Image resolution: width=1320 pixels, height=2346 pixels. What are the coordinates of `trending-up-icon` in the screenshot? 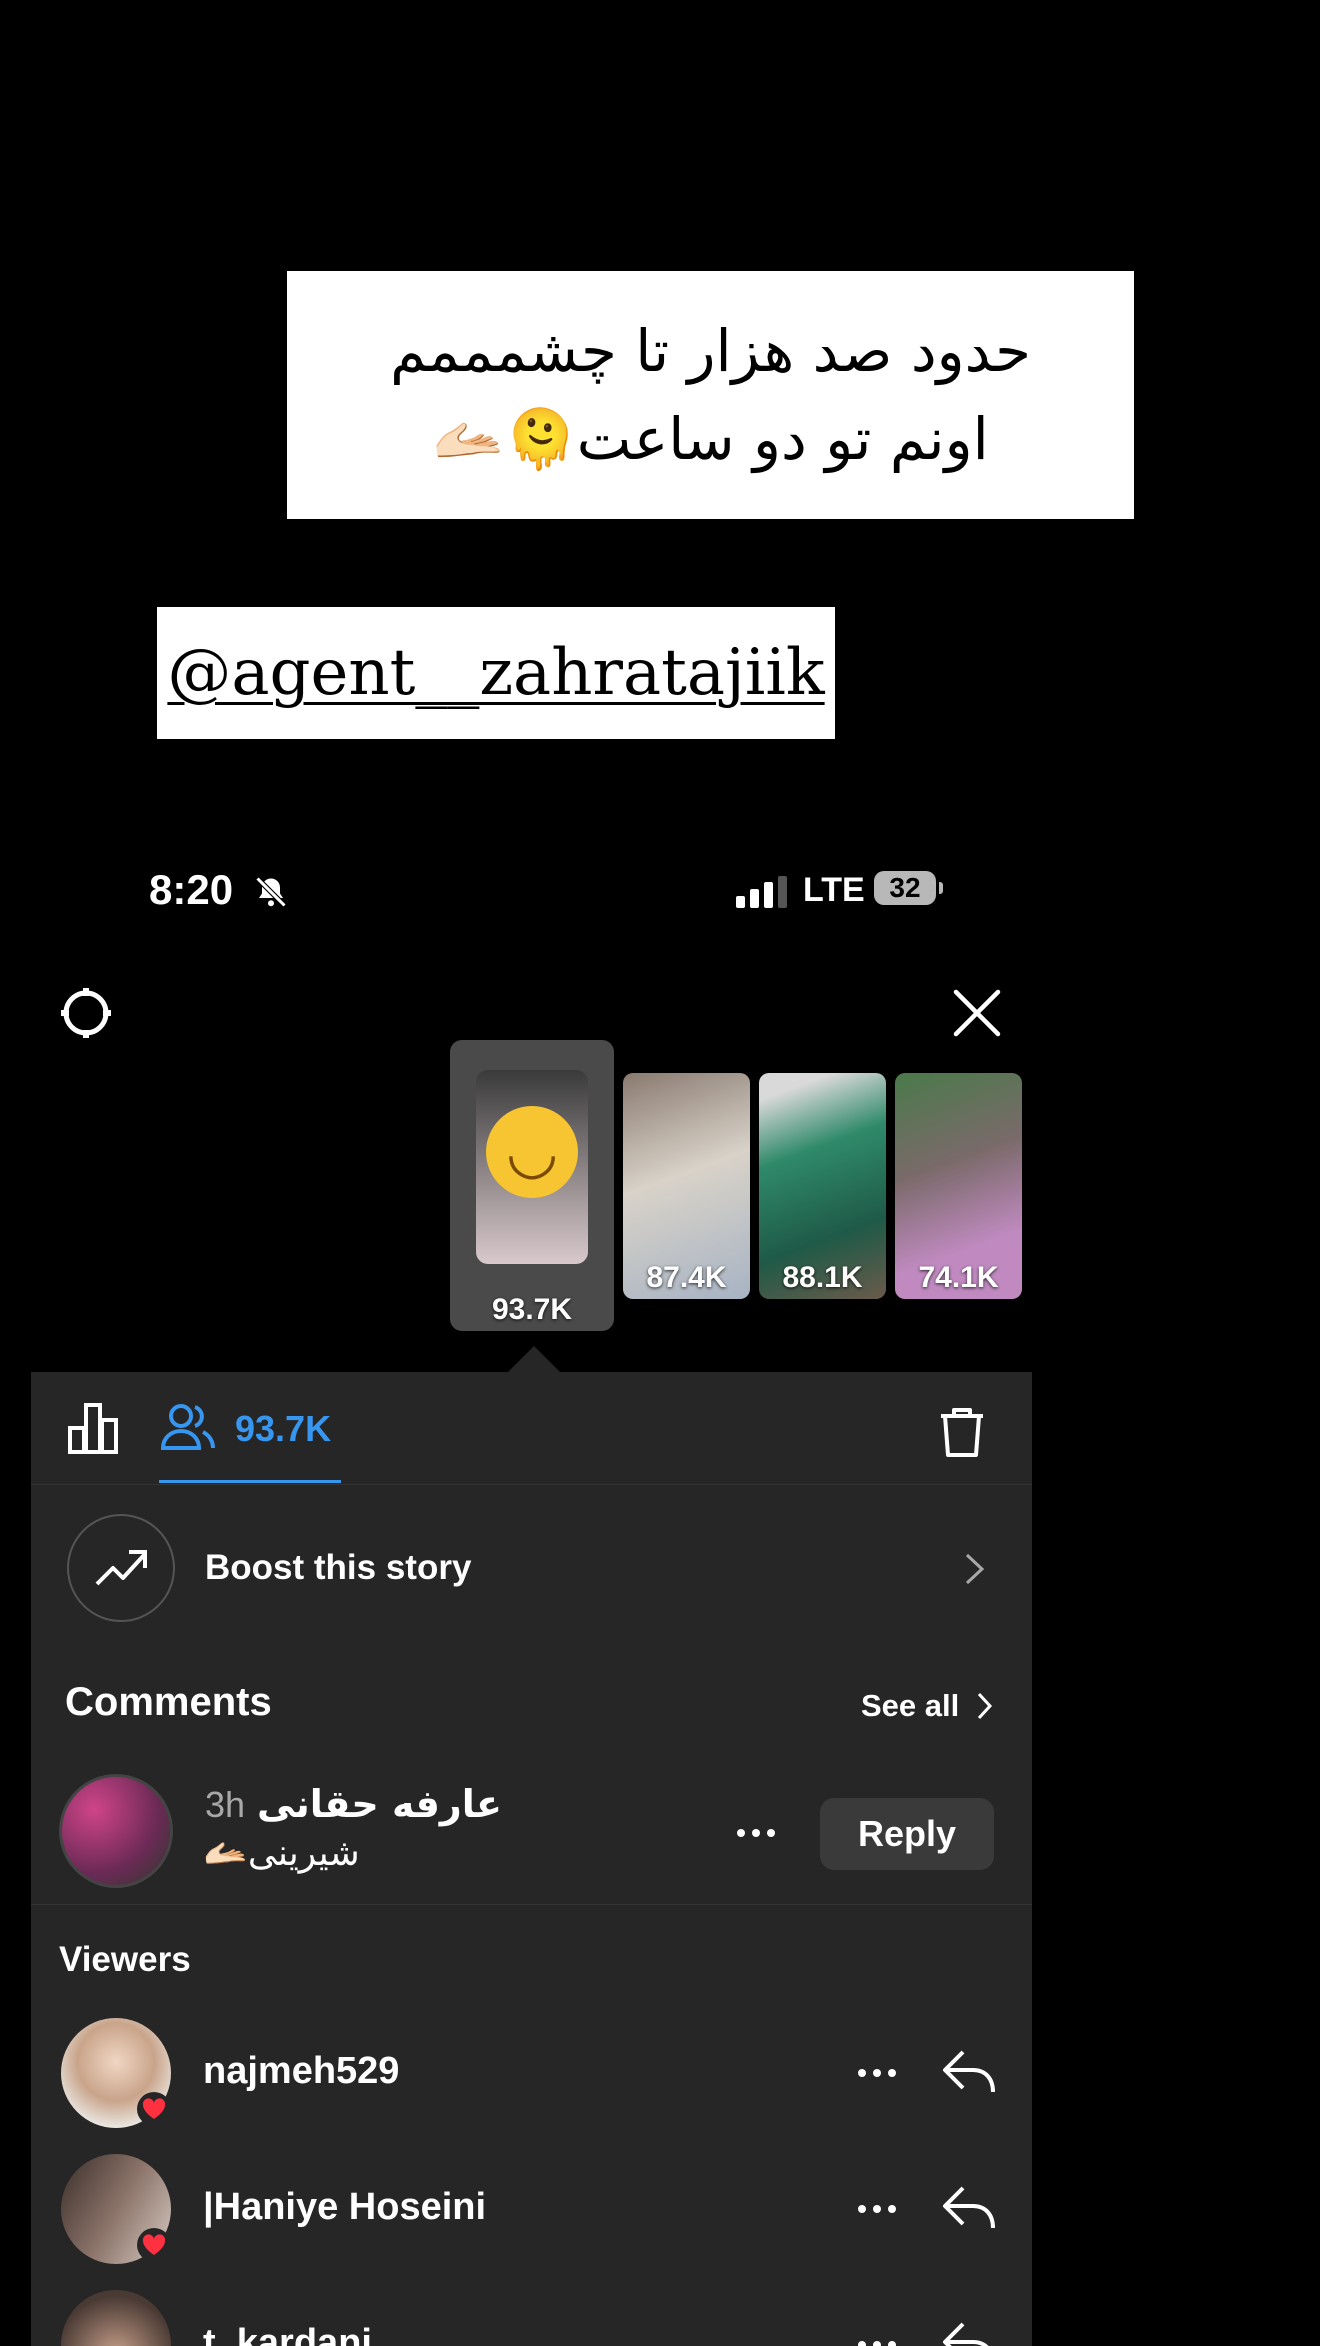 It's located at (121, 1568).